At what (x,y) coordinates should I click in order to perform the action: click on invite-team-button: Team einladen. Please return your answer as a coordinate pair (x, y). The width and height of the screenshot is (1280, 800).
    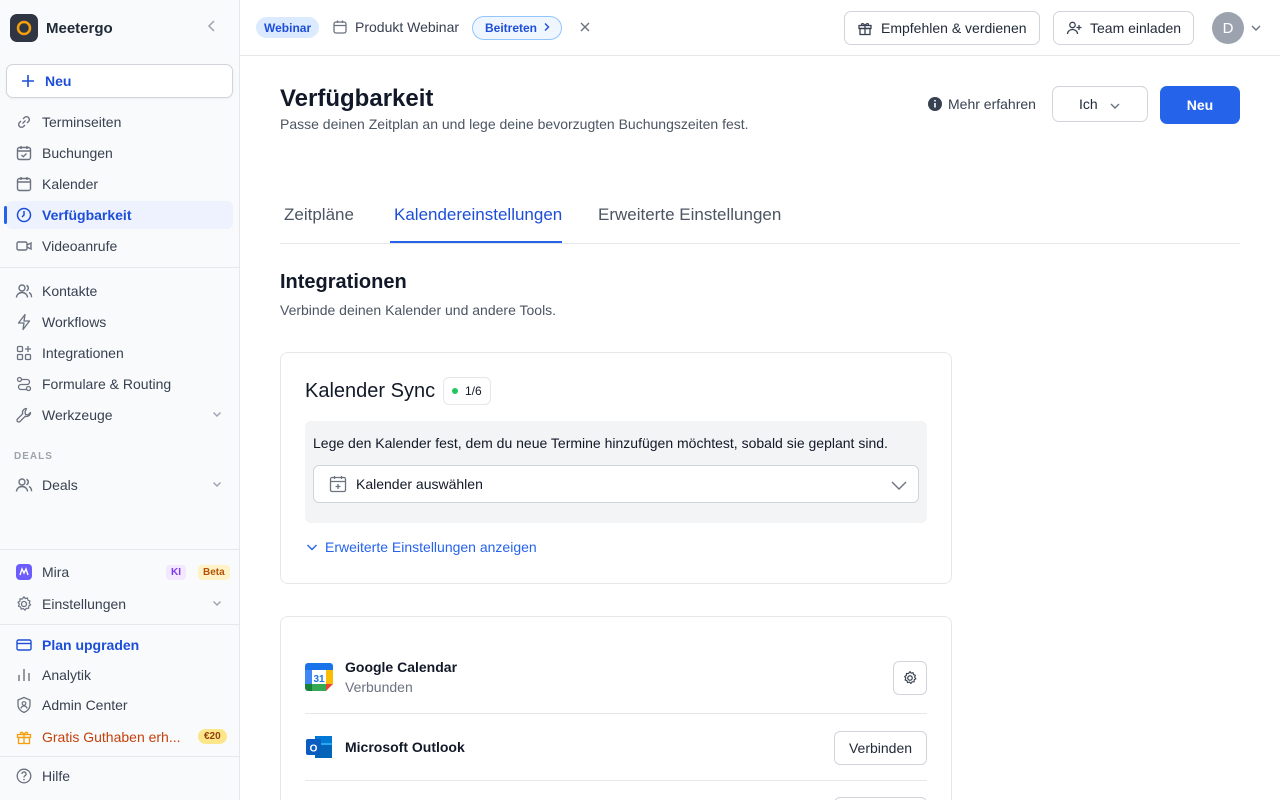
    Looking at the image, I should click on (1124, 28).